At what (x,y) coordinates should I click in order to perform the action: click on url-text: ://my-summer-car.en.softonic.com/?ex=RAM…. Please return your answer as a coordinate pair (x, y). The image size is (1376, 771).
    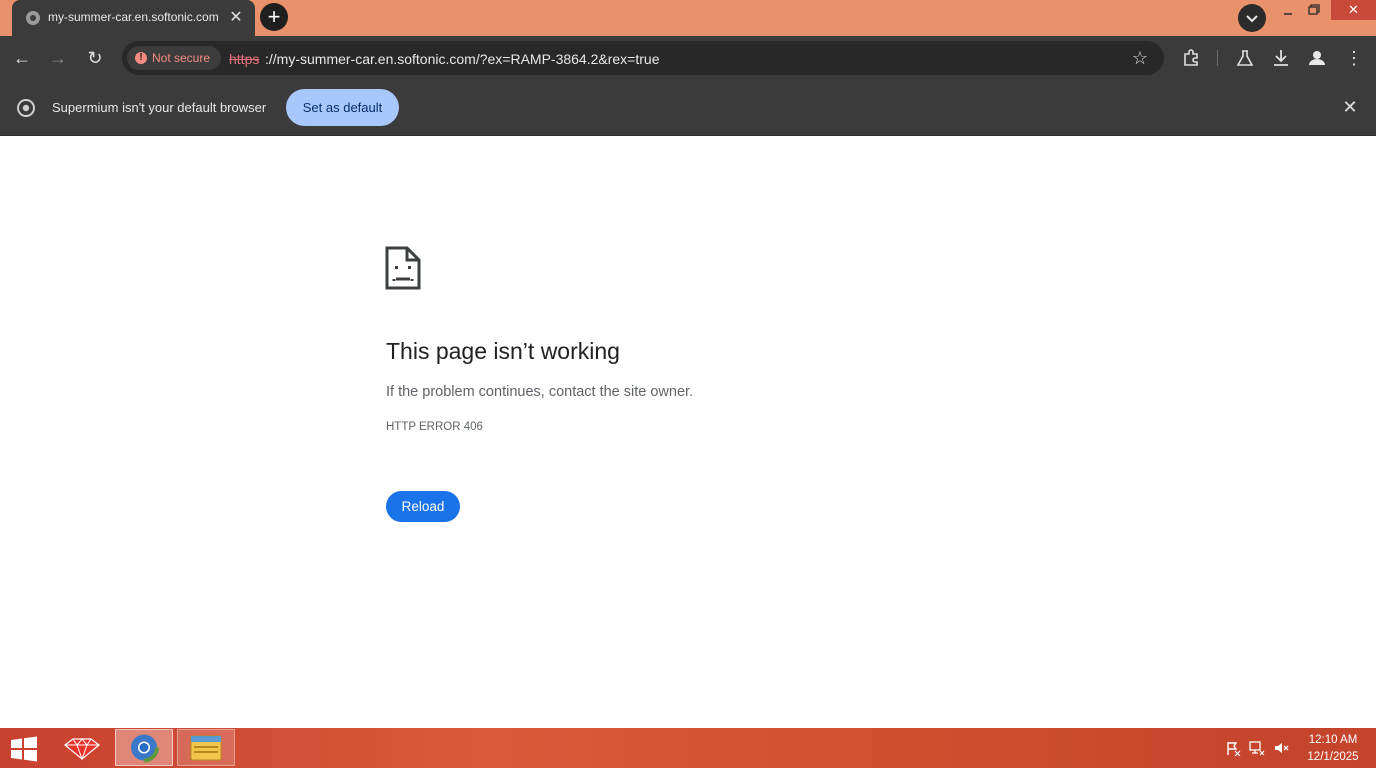
    Looking at the image, I should click on (462, 59).